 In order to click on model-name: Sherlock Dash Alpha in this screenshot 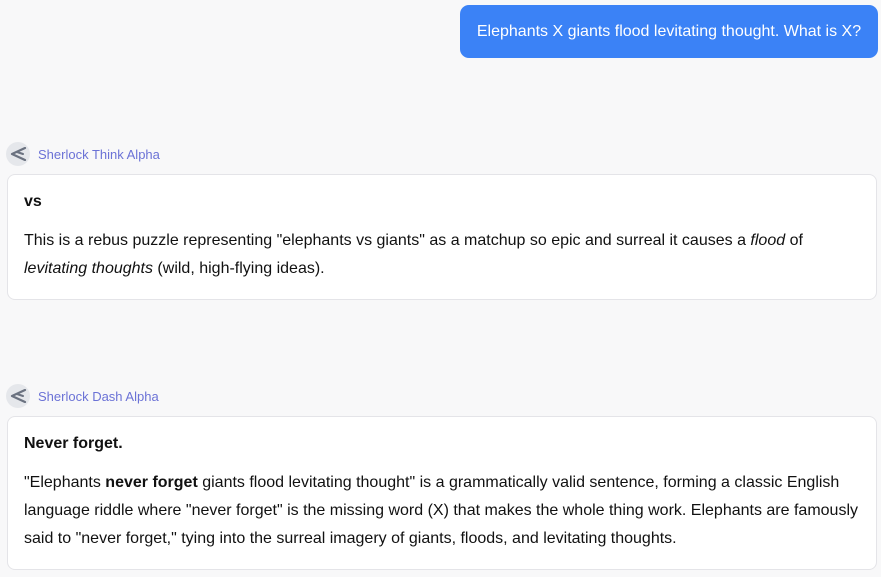, I will do `click(98, 396)`.